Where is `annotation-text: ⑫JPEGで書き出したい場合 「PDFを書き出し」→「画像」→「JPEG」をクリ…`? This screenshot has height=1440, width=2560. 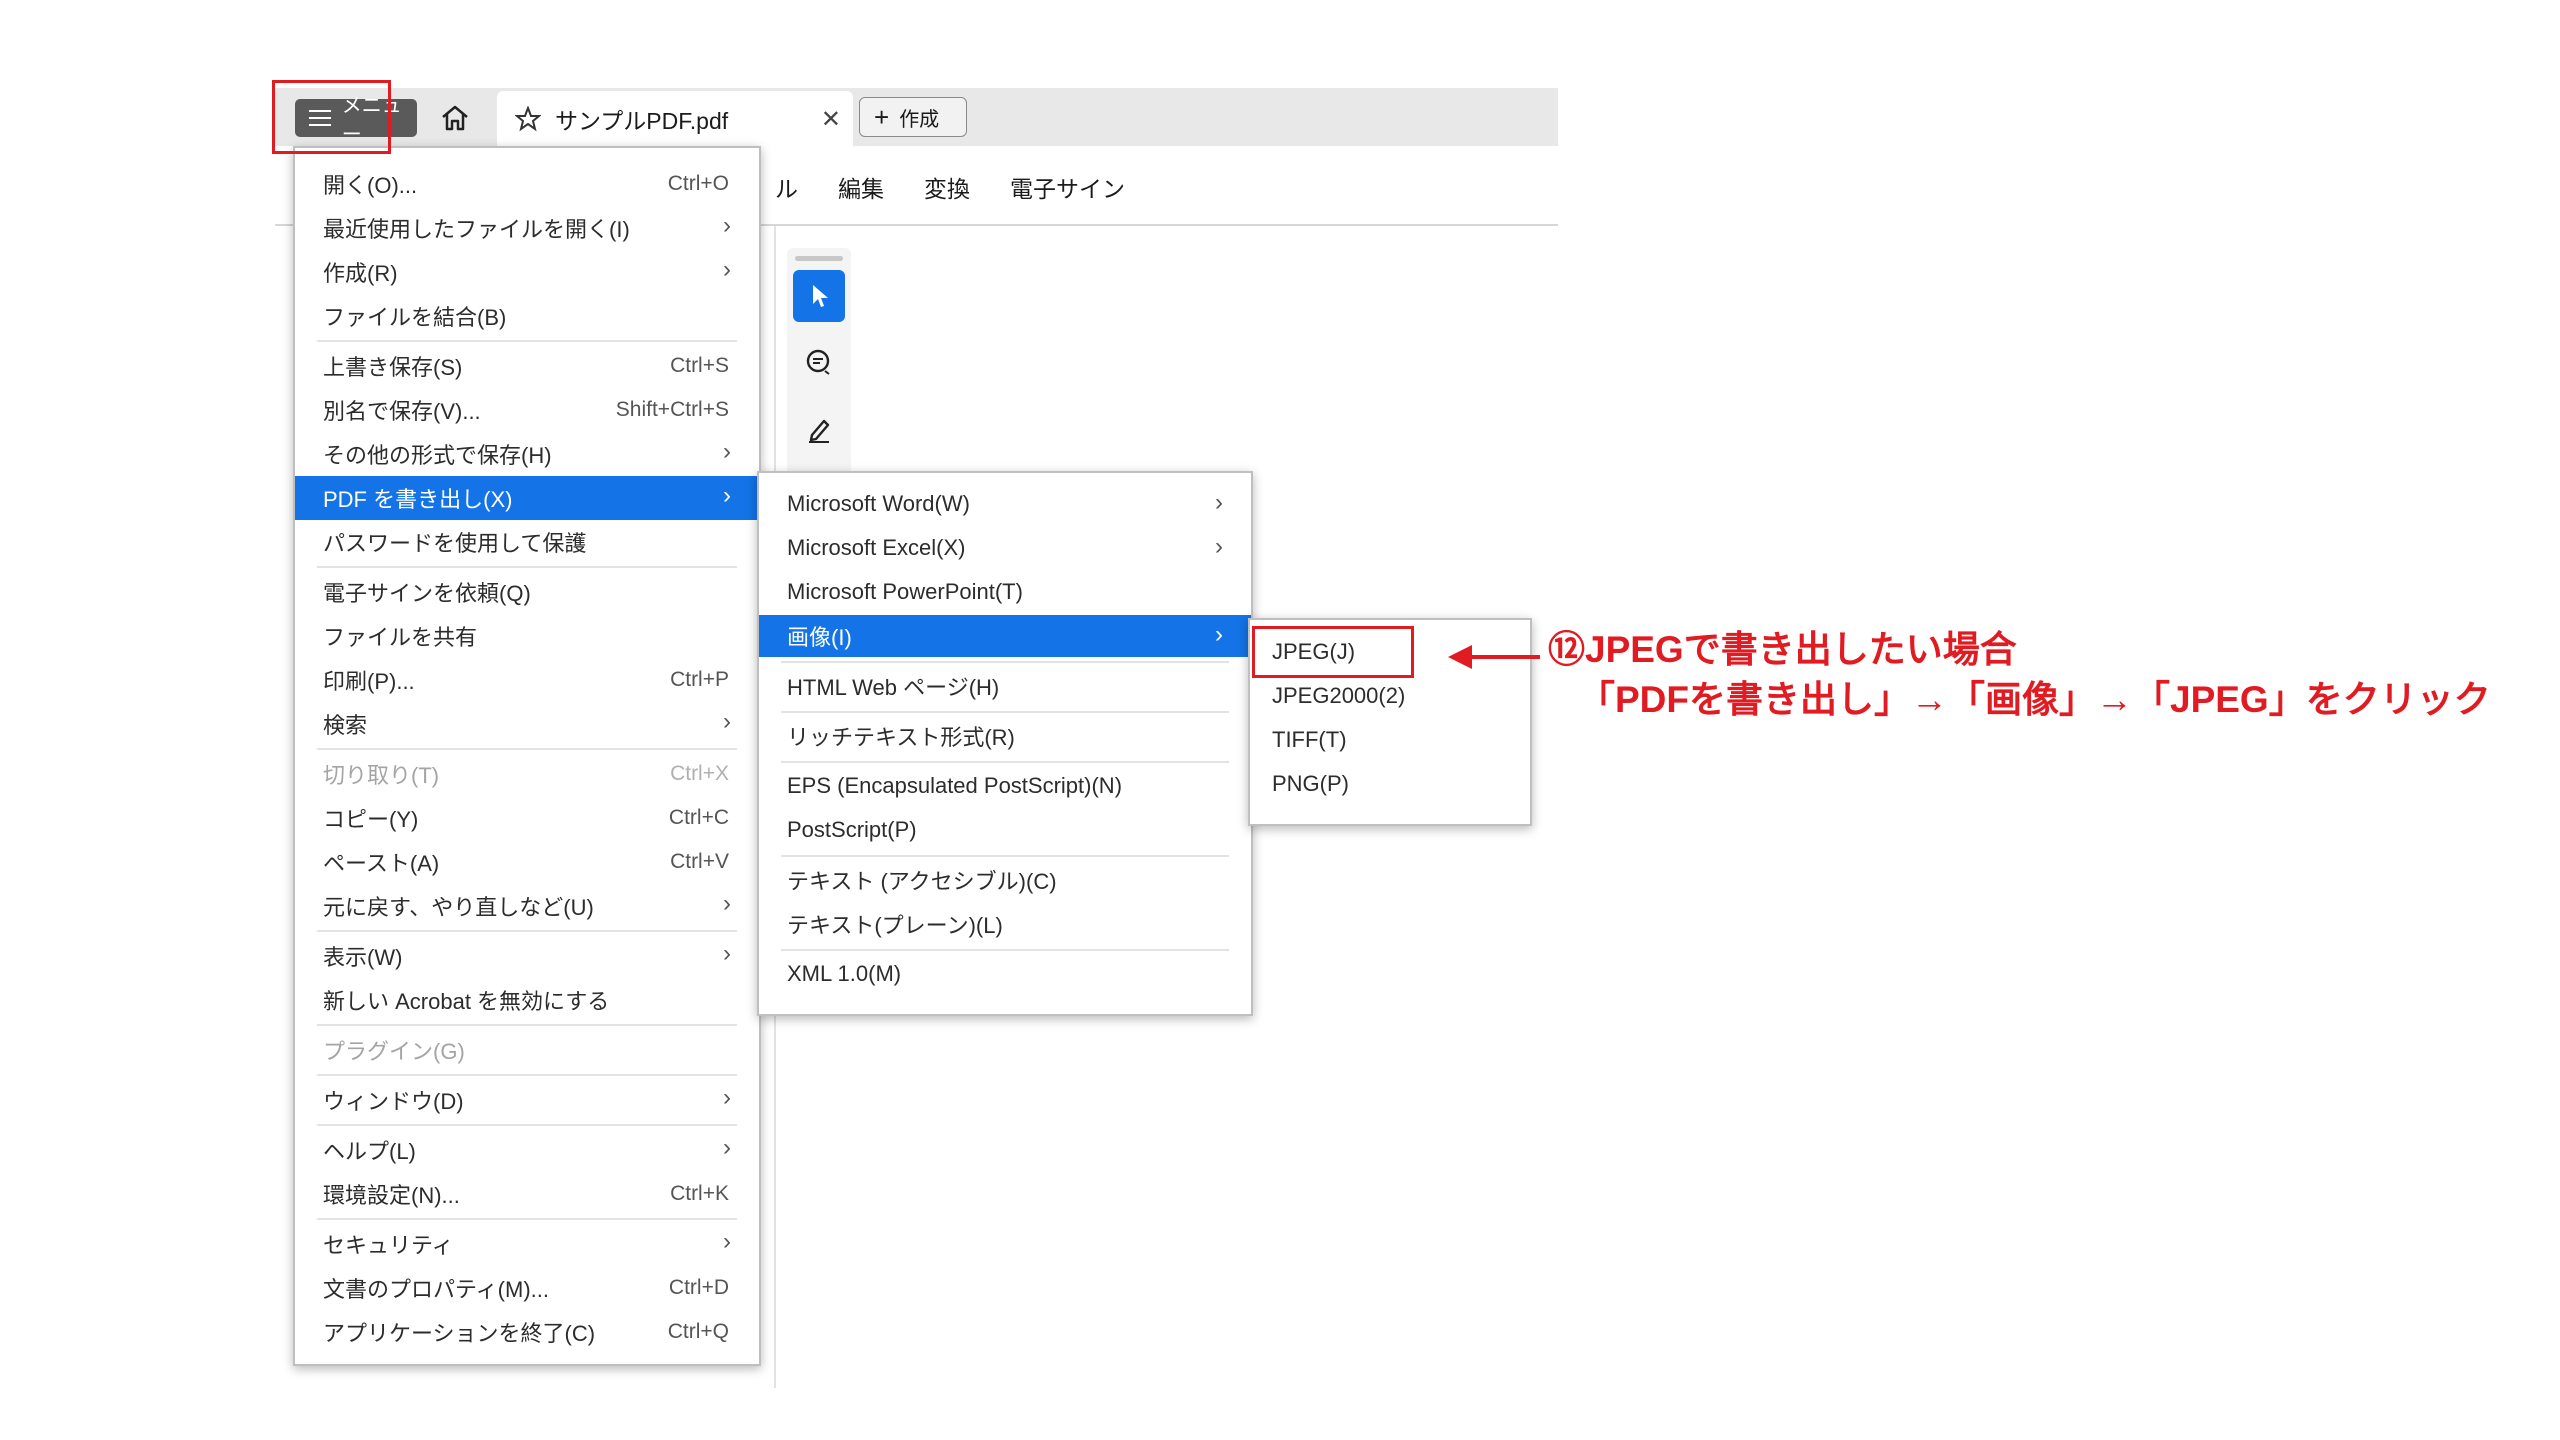 annotation-text: ⑫JPEGで書き出したい場合 「PDFを書き出し」→「画像」→「JPEG」をクリ… is located at coordinates (2019, 675).